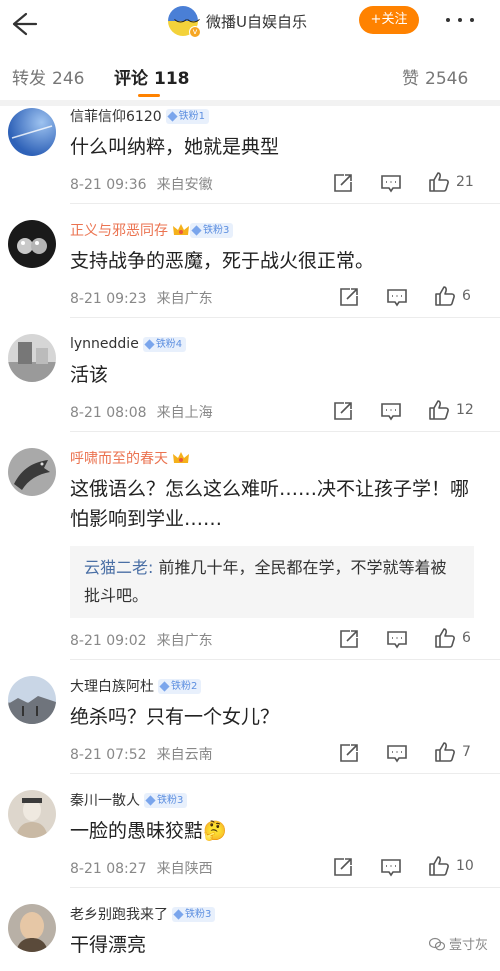  I want to click on tab-likes-label: 赞, so click(410, 79).